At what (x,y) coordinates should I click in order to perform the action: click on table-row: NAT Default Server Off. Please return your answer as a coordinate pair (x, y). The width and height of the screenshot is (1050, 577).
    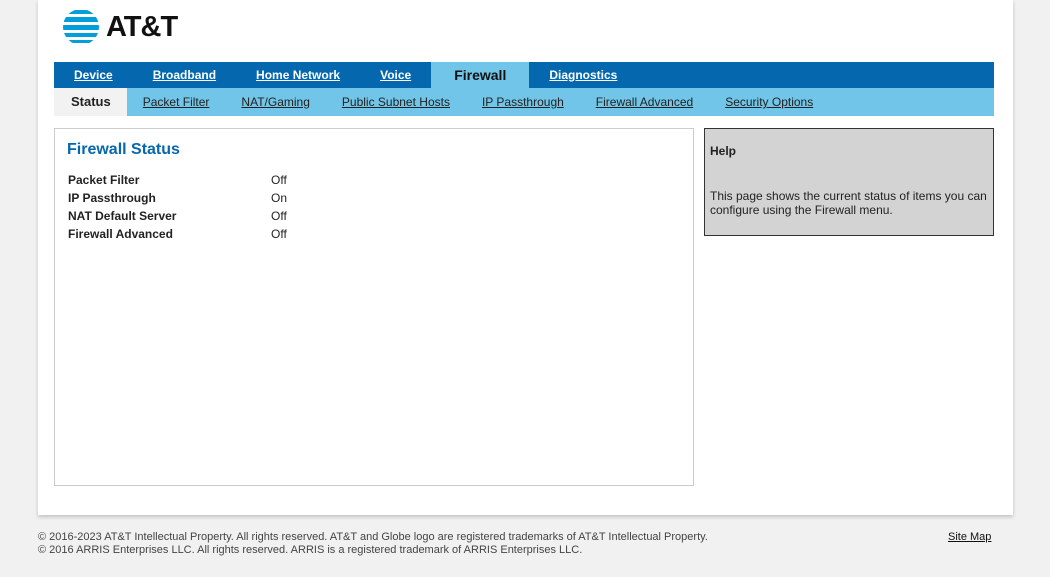
    Looking at the image, I should click on (177, 216).